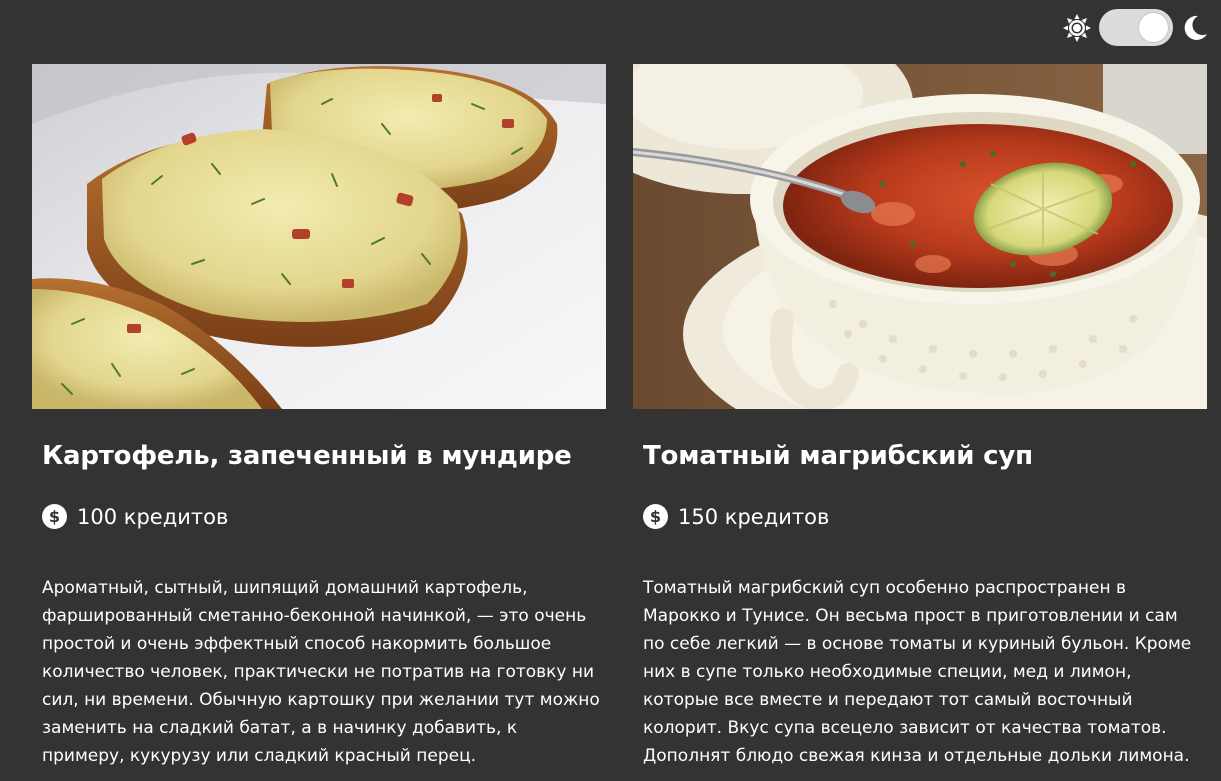 The width and height of the screenshot is (1221, 781). What do you see at coordinates (838, 456) in the screenshot?
I see `recipe-title: Томатный магрибский суп` at bounding box center [838, 456].